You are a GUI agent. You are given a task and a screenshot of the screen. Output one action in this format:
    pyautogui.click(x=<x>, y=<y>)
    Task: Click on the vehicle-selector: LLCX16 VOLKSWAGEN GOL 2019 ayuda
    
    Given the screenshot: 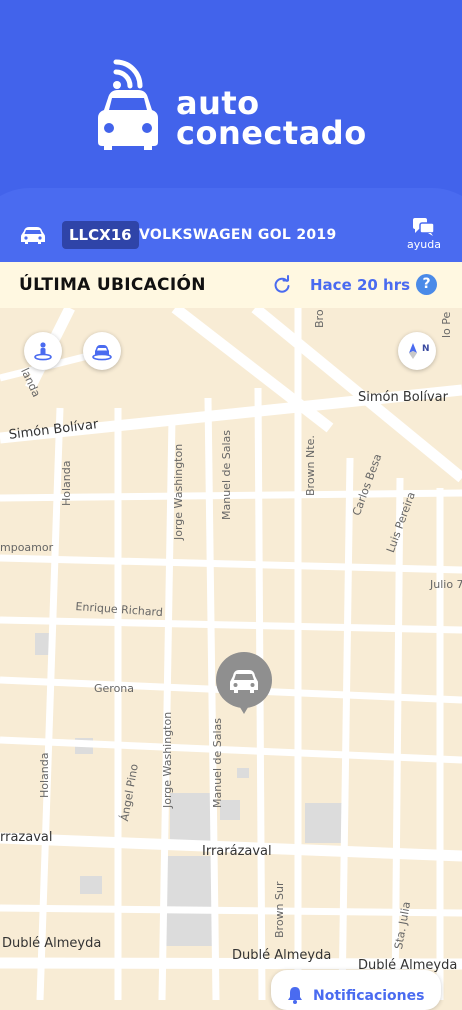 What is the action you would take?
    pyautogui.click(x=231, y=236)
    